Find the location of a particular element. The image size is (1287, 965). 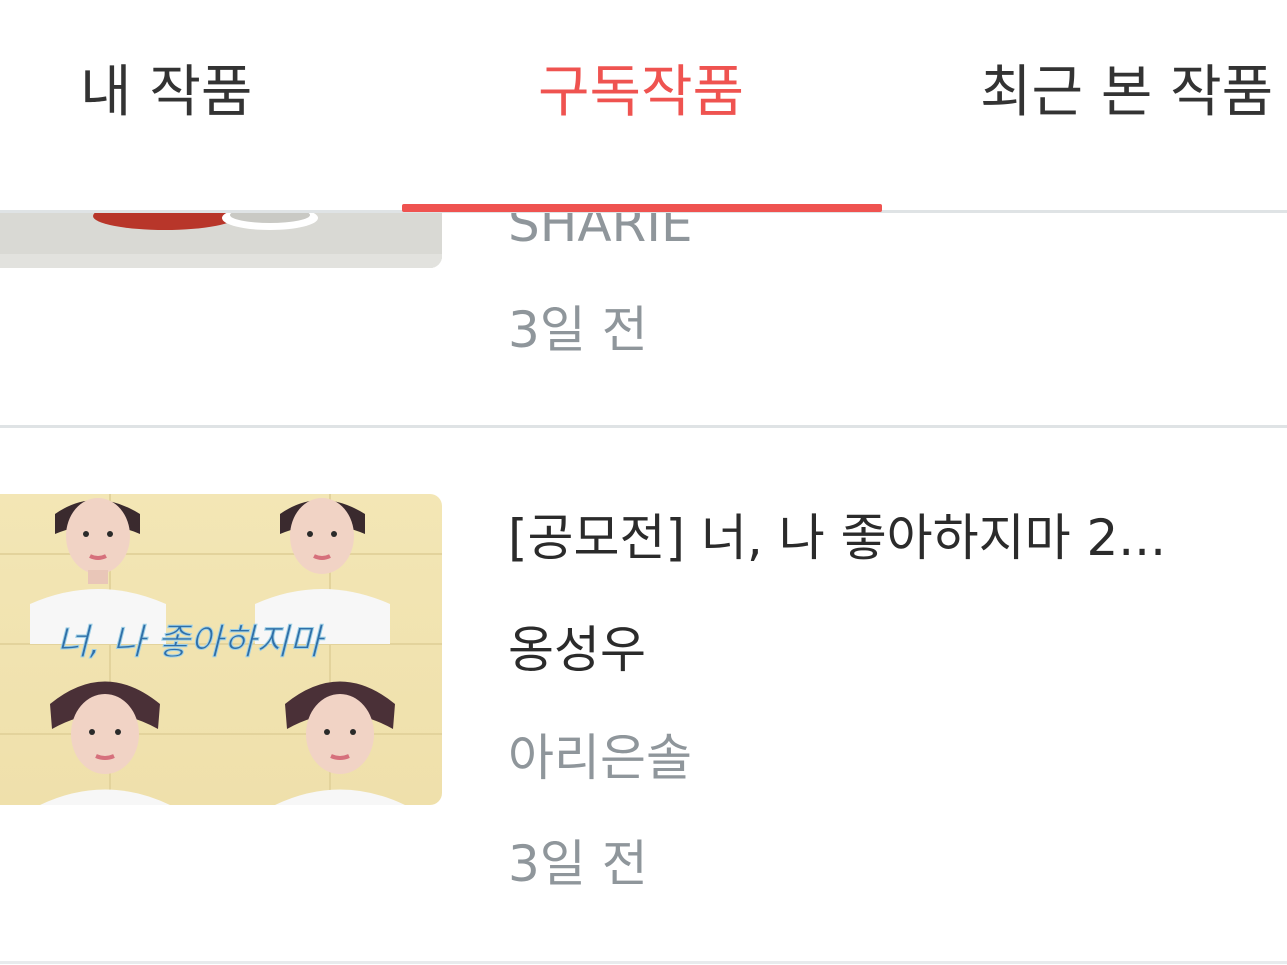

tab-recently-viewed: 최근 본 작품 is located at coordinates (1126, 93).